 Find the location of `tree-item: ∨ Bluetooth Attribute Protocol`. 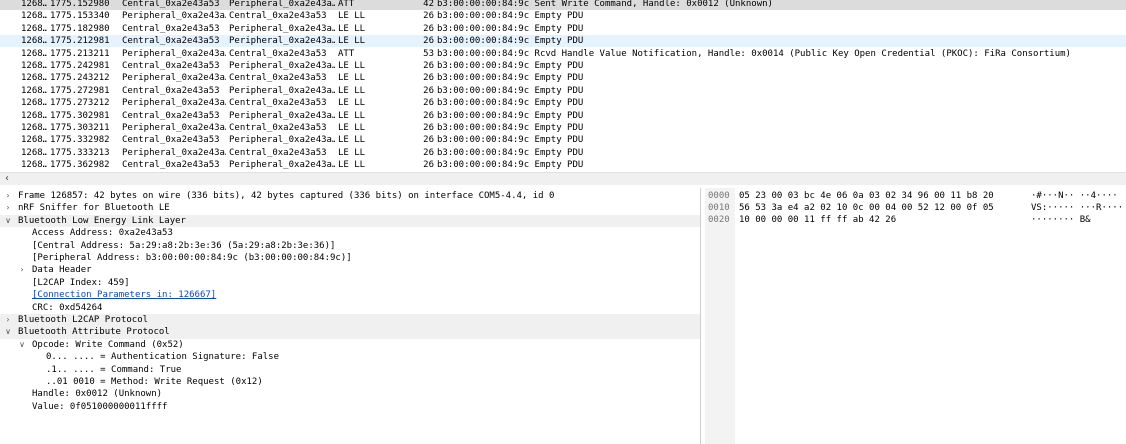

tree-item: ∨ Bluetooth Attribute Protocol is located at coordinates (350, 332).